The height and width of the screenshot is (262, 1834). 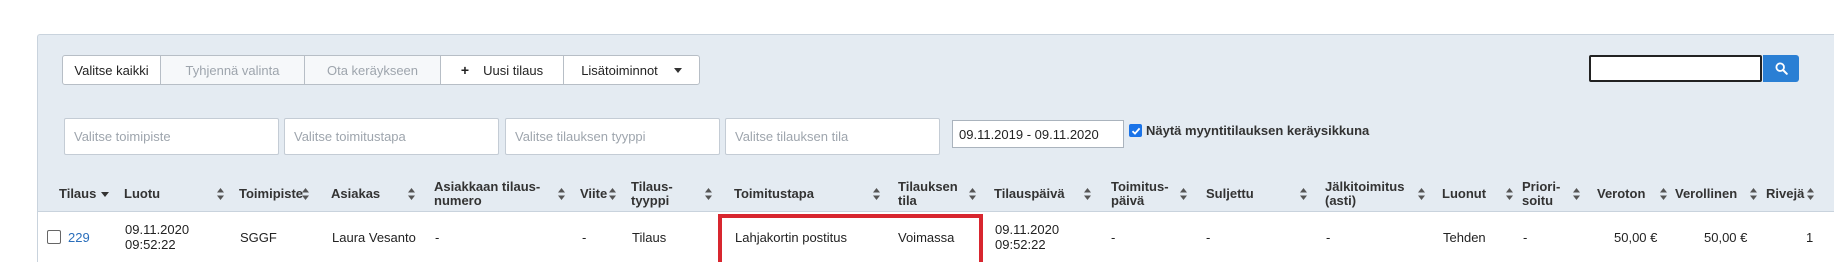 What do you see at coordinates (150, 244) in the screenshot?
I see `cell-created-time: 09:52:22` at bounding box center [150, 244].